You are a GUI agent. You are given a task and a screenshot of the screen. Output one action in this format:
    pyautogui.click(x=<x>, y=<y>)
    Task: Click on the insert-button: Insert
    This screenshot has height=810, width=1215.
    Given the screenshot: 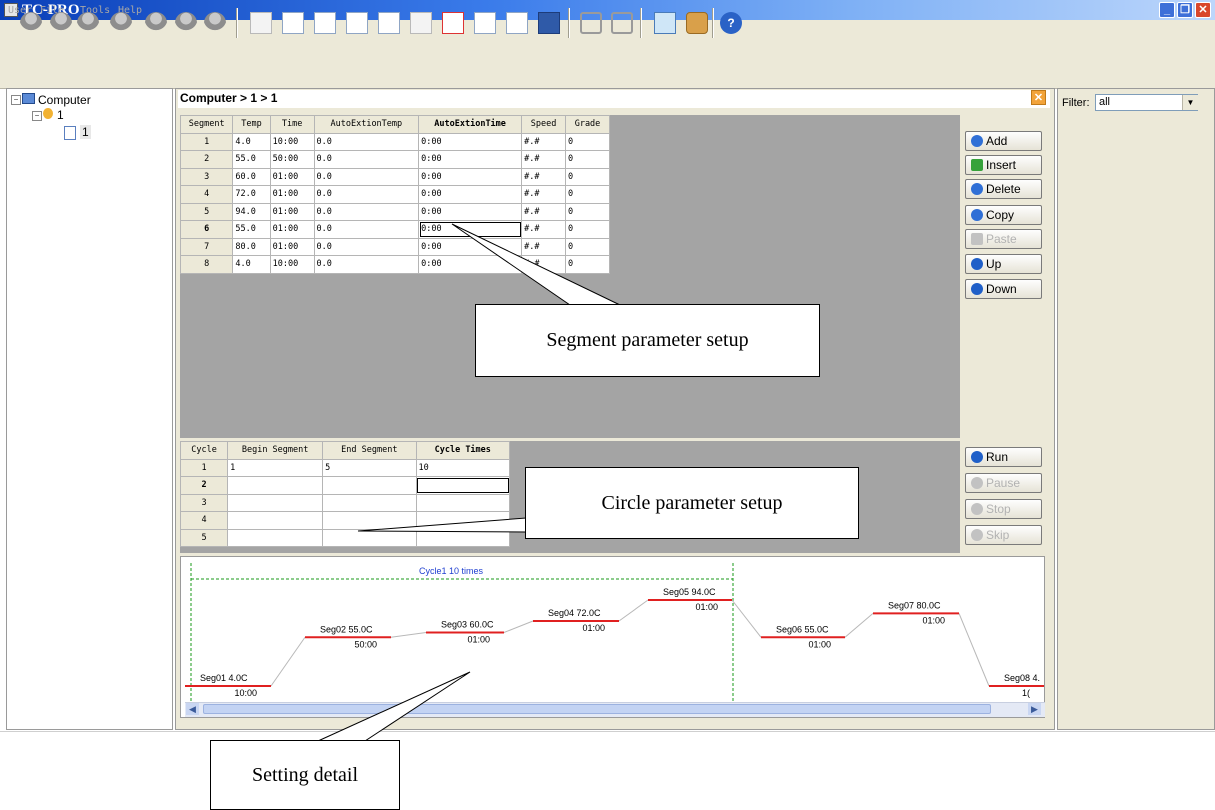 What is the action you would take?
    pyautogui.click(x=1003, y=165)
    